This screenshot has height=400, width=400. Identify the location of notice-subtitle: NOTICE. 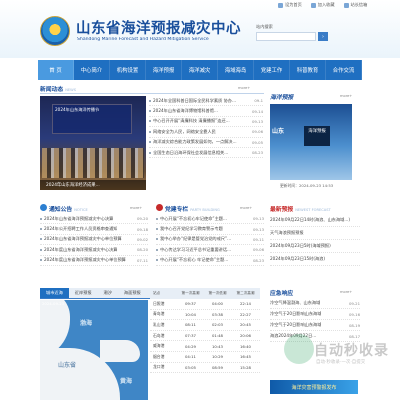
(81, 210).